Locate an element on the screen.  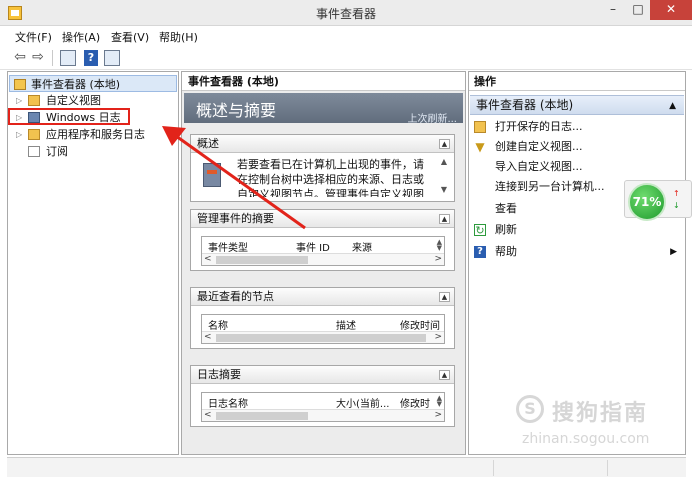
upload-arrow-icon: ↑ is located at coordinates (676, 193).